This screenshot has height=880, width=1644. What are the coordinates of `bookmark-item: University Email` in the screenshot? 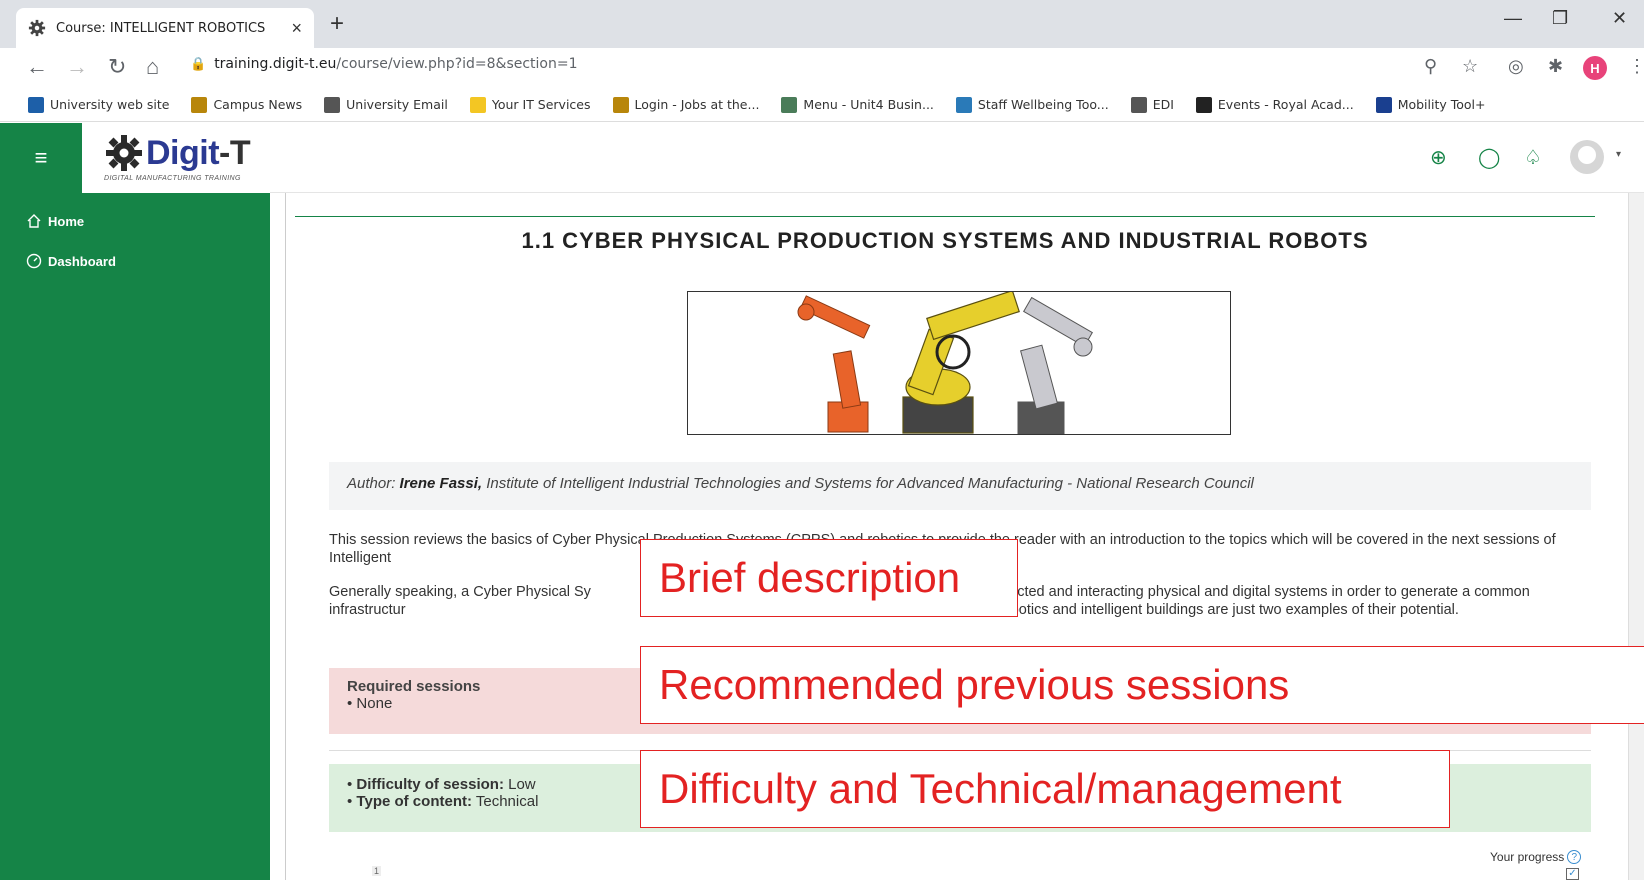 It's located at (386, 104).